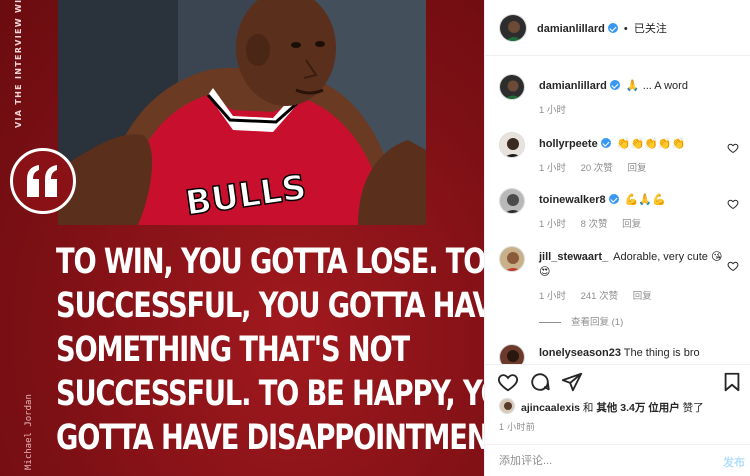  What do you see at coordinates (517, 427) in the screenshot?
I see `post-timestamp: 1 小时前` at bounding box center [517, 427].